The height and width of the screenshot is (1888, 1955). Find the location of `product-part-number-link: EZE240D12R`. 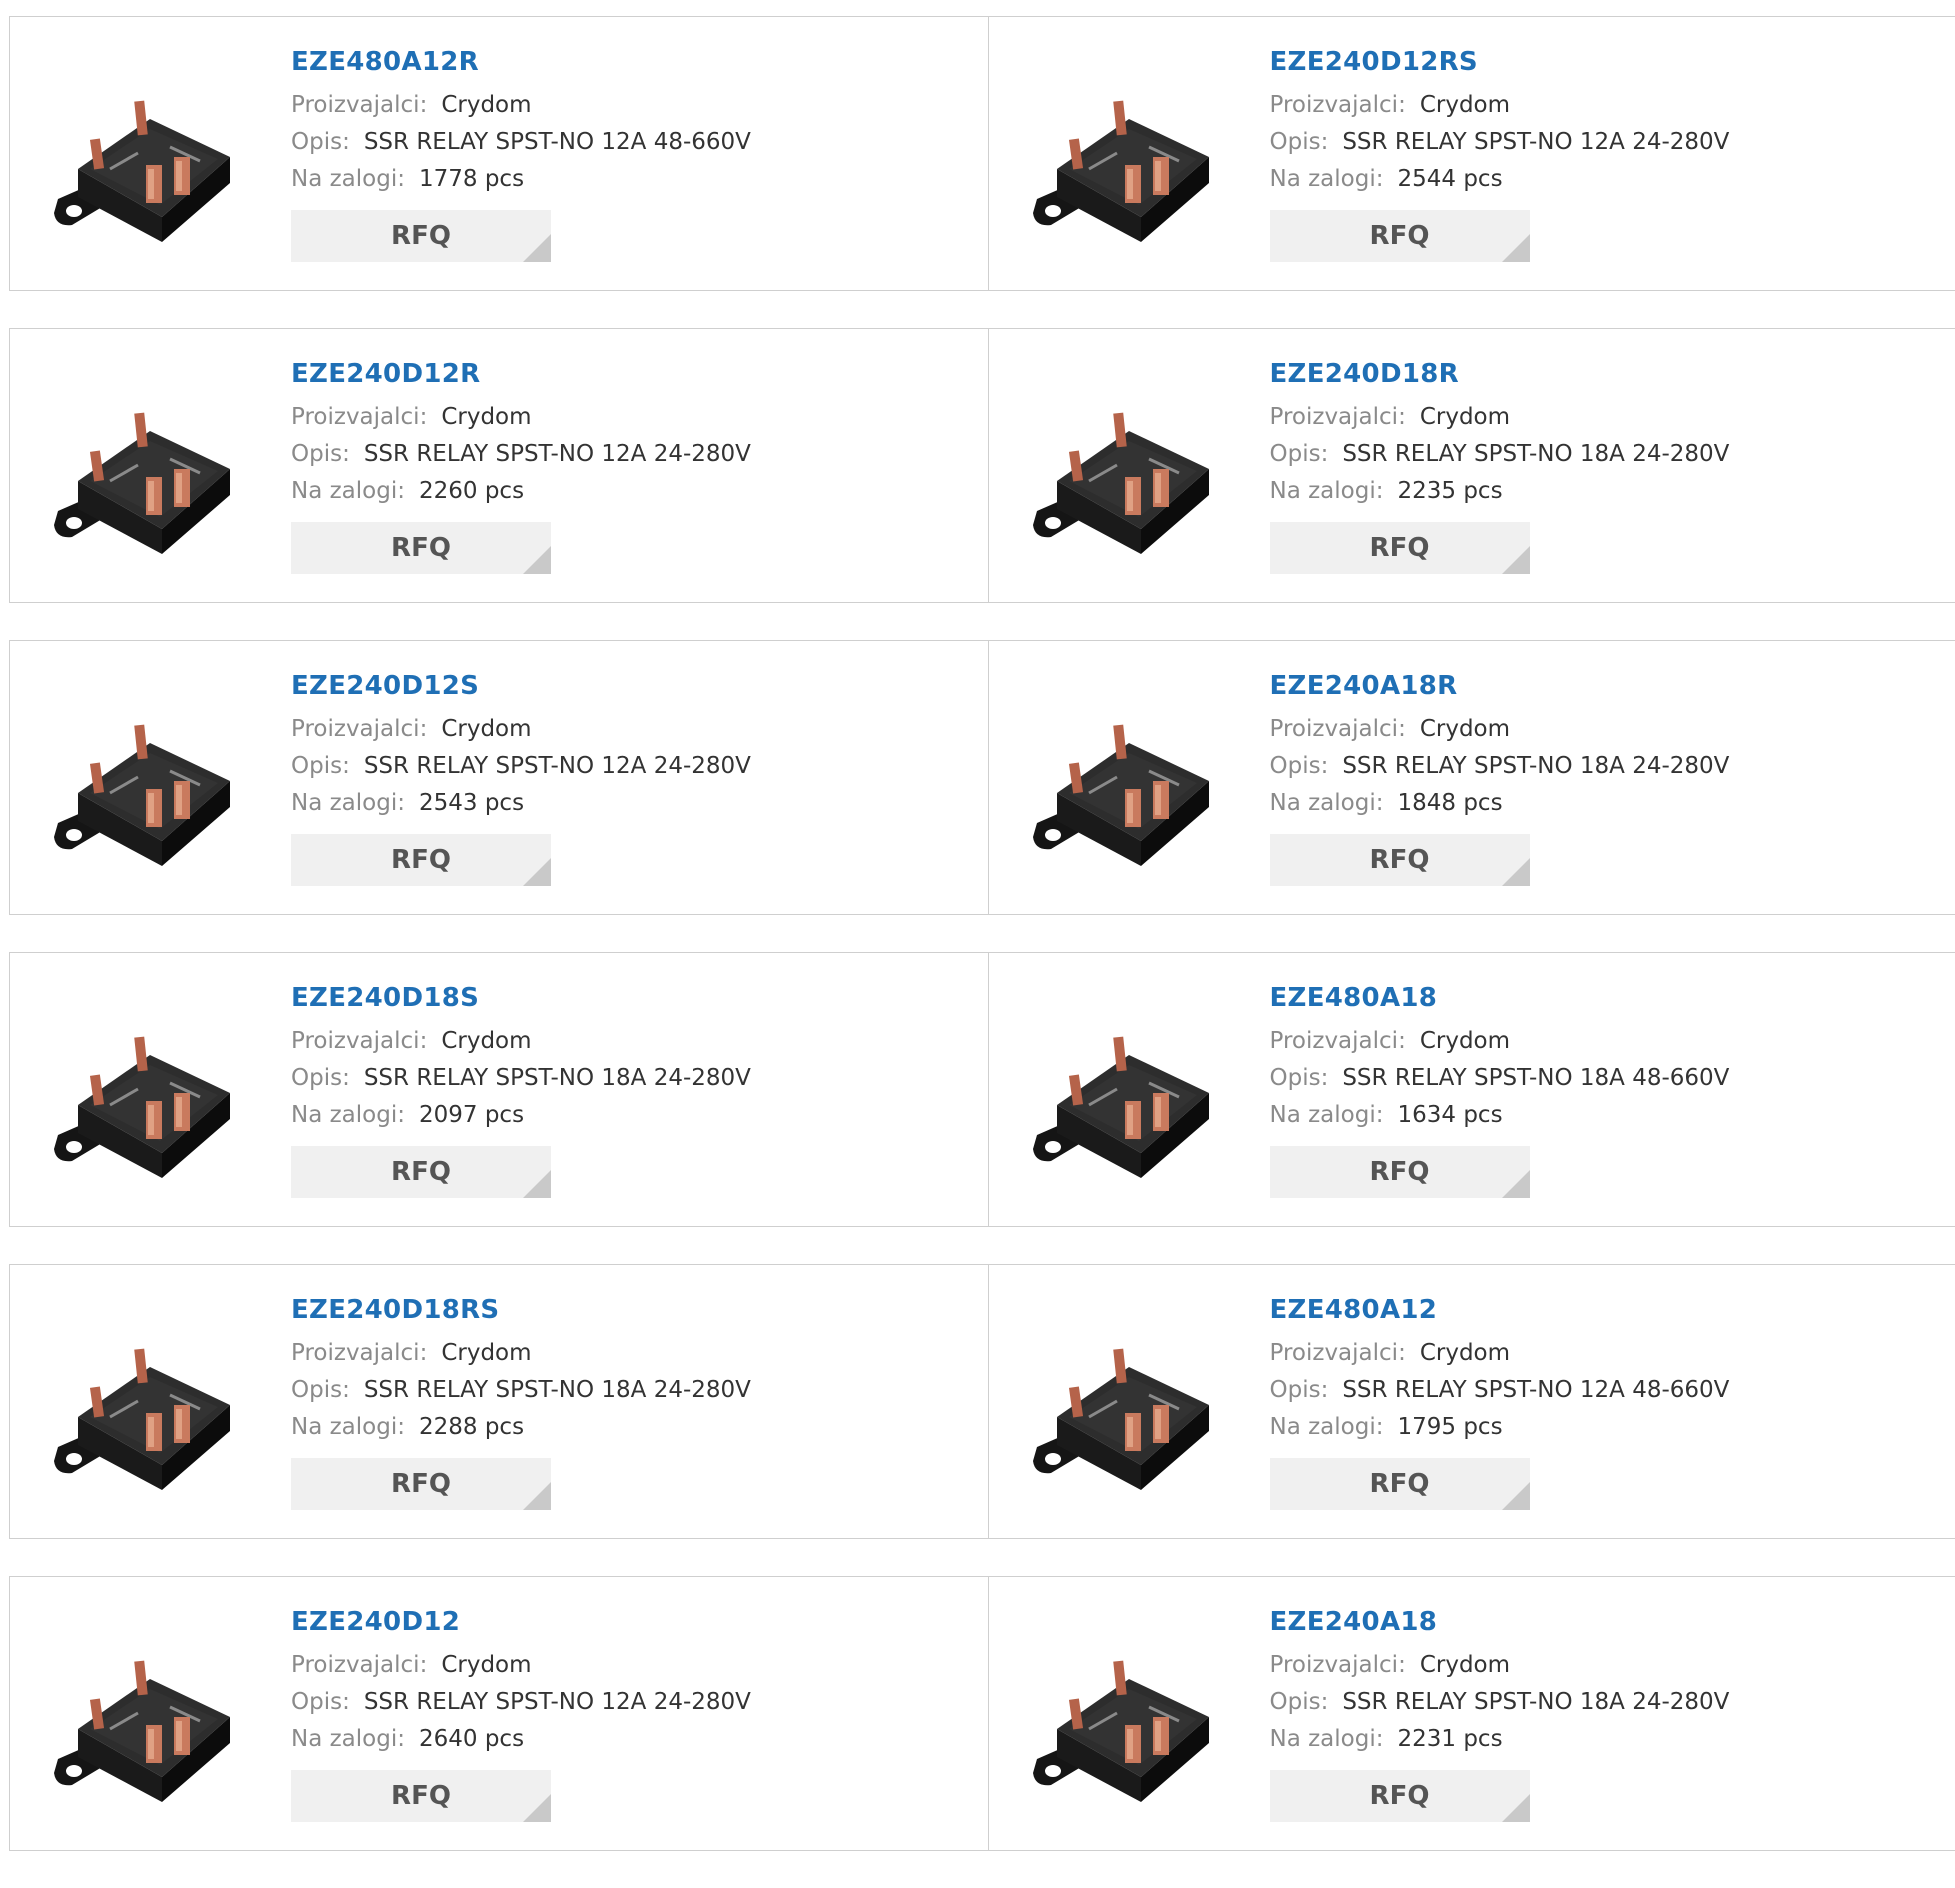

product-part-number-link: EZE240D12R is located at coordinates (521, 374).